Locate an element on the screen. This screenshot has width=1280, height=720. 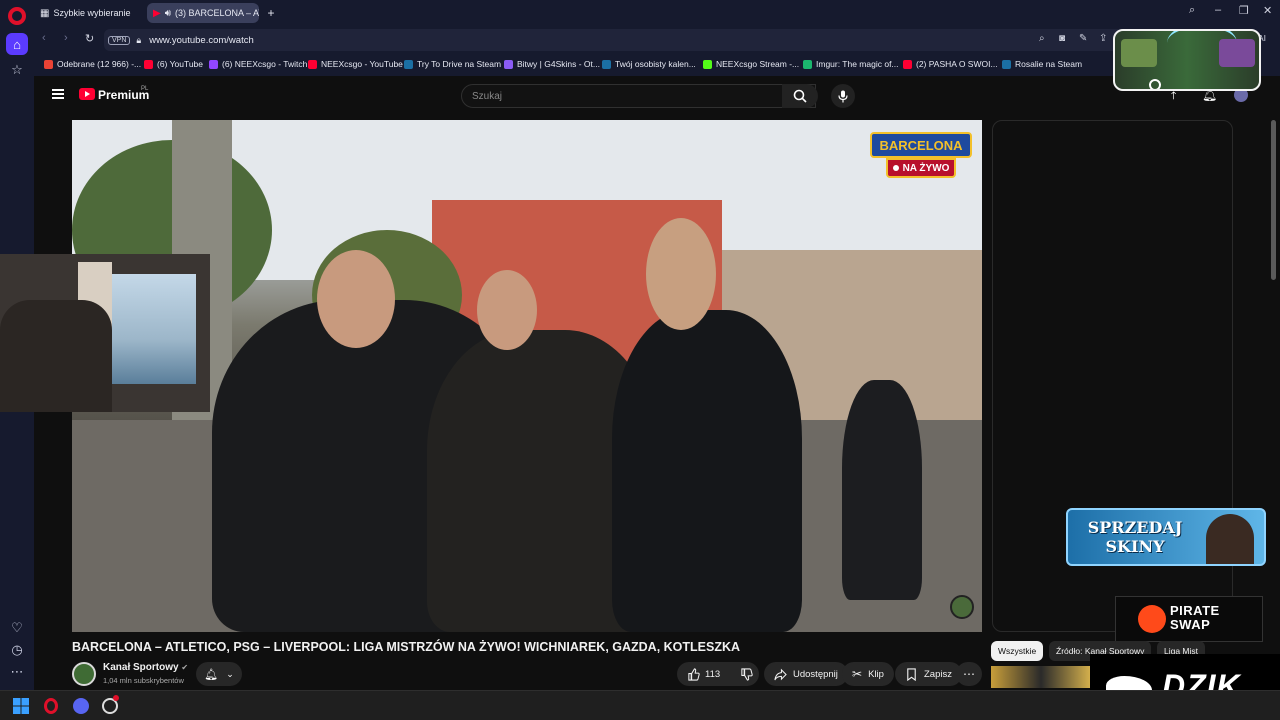
webcam-chair is located at coordinates (56, 356).